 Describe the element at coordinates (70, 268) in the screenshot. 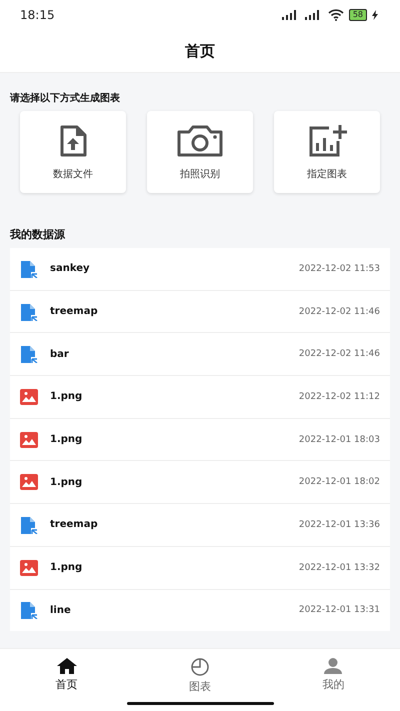

I see `source-name: sankey` at that location.